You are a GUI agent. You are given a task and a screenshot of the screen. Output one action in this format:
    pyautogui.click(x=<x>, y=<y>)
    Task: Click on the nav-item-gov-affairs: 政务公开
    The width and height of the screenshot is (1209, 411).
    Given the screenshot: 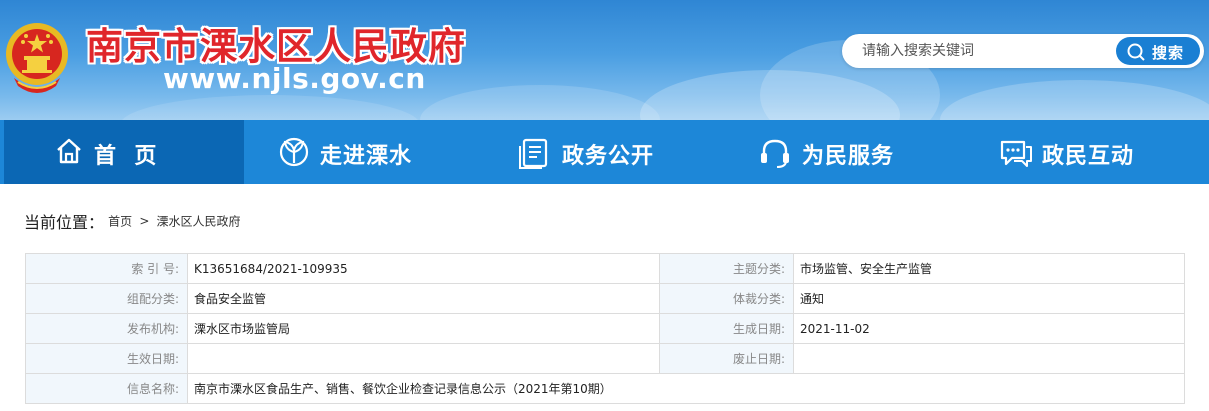 What is the action you would take?
    pyautogui.click(x=604, y=152)
    